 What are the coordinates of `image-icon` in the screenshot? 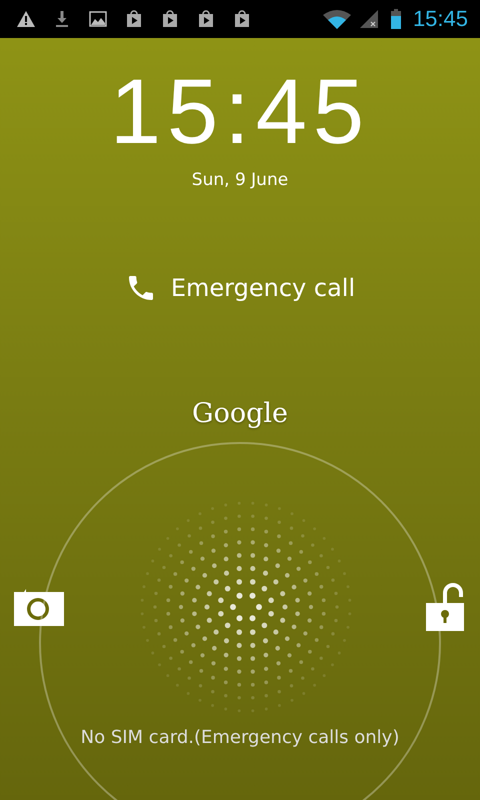 It's located at (98, 19).